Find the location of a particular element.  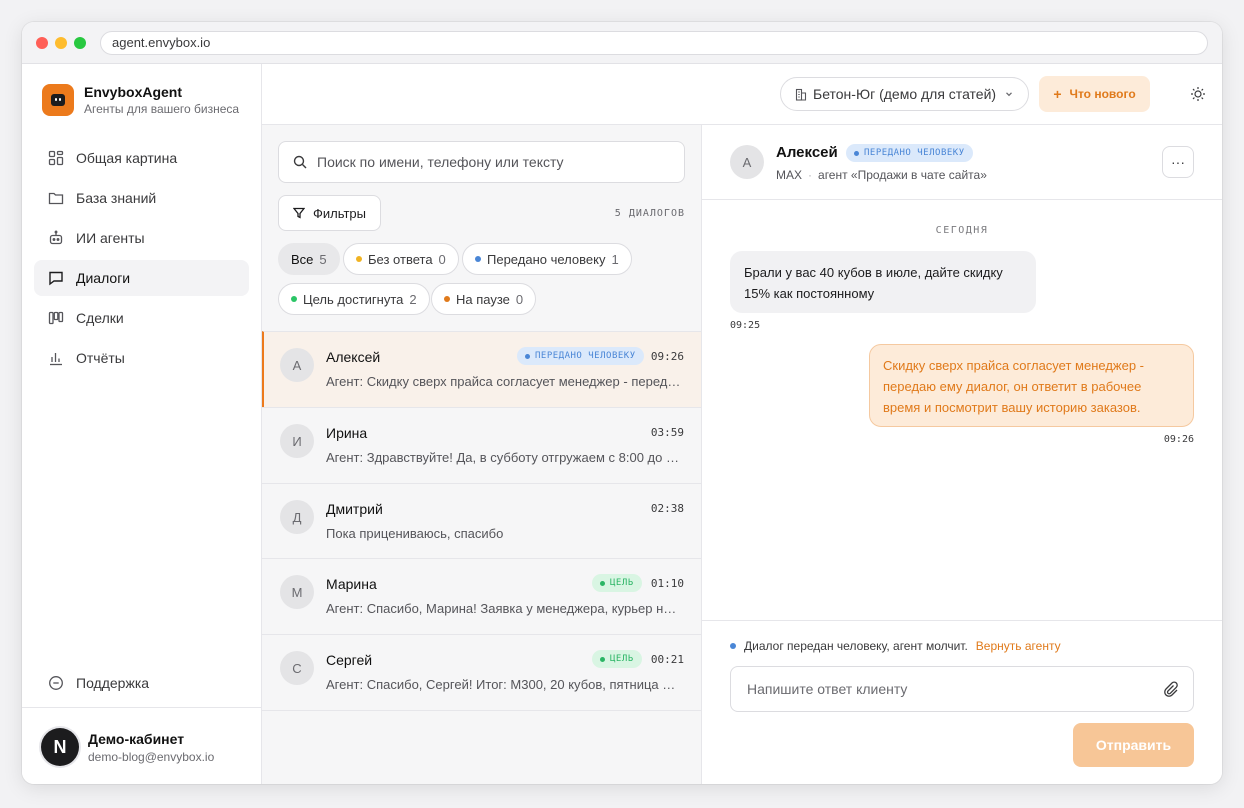

chat-icon is located at coordinates (56, 278).